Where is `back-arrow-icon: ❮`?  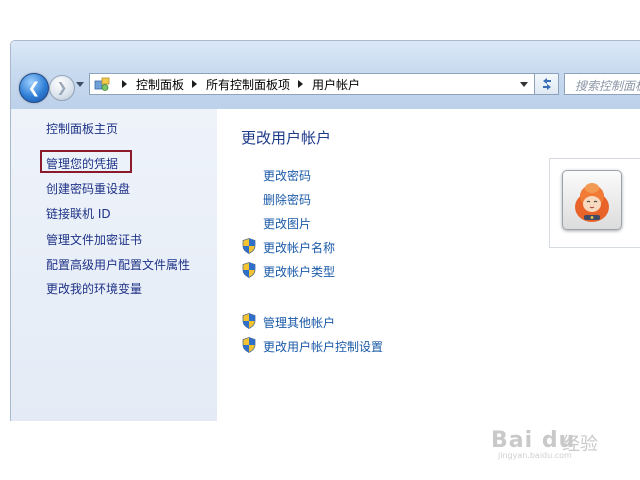 back-arrow-icon: ❮ is located at coordinates (34, 88).